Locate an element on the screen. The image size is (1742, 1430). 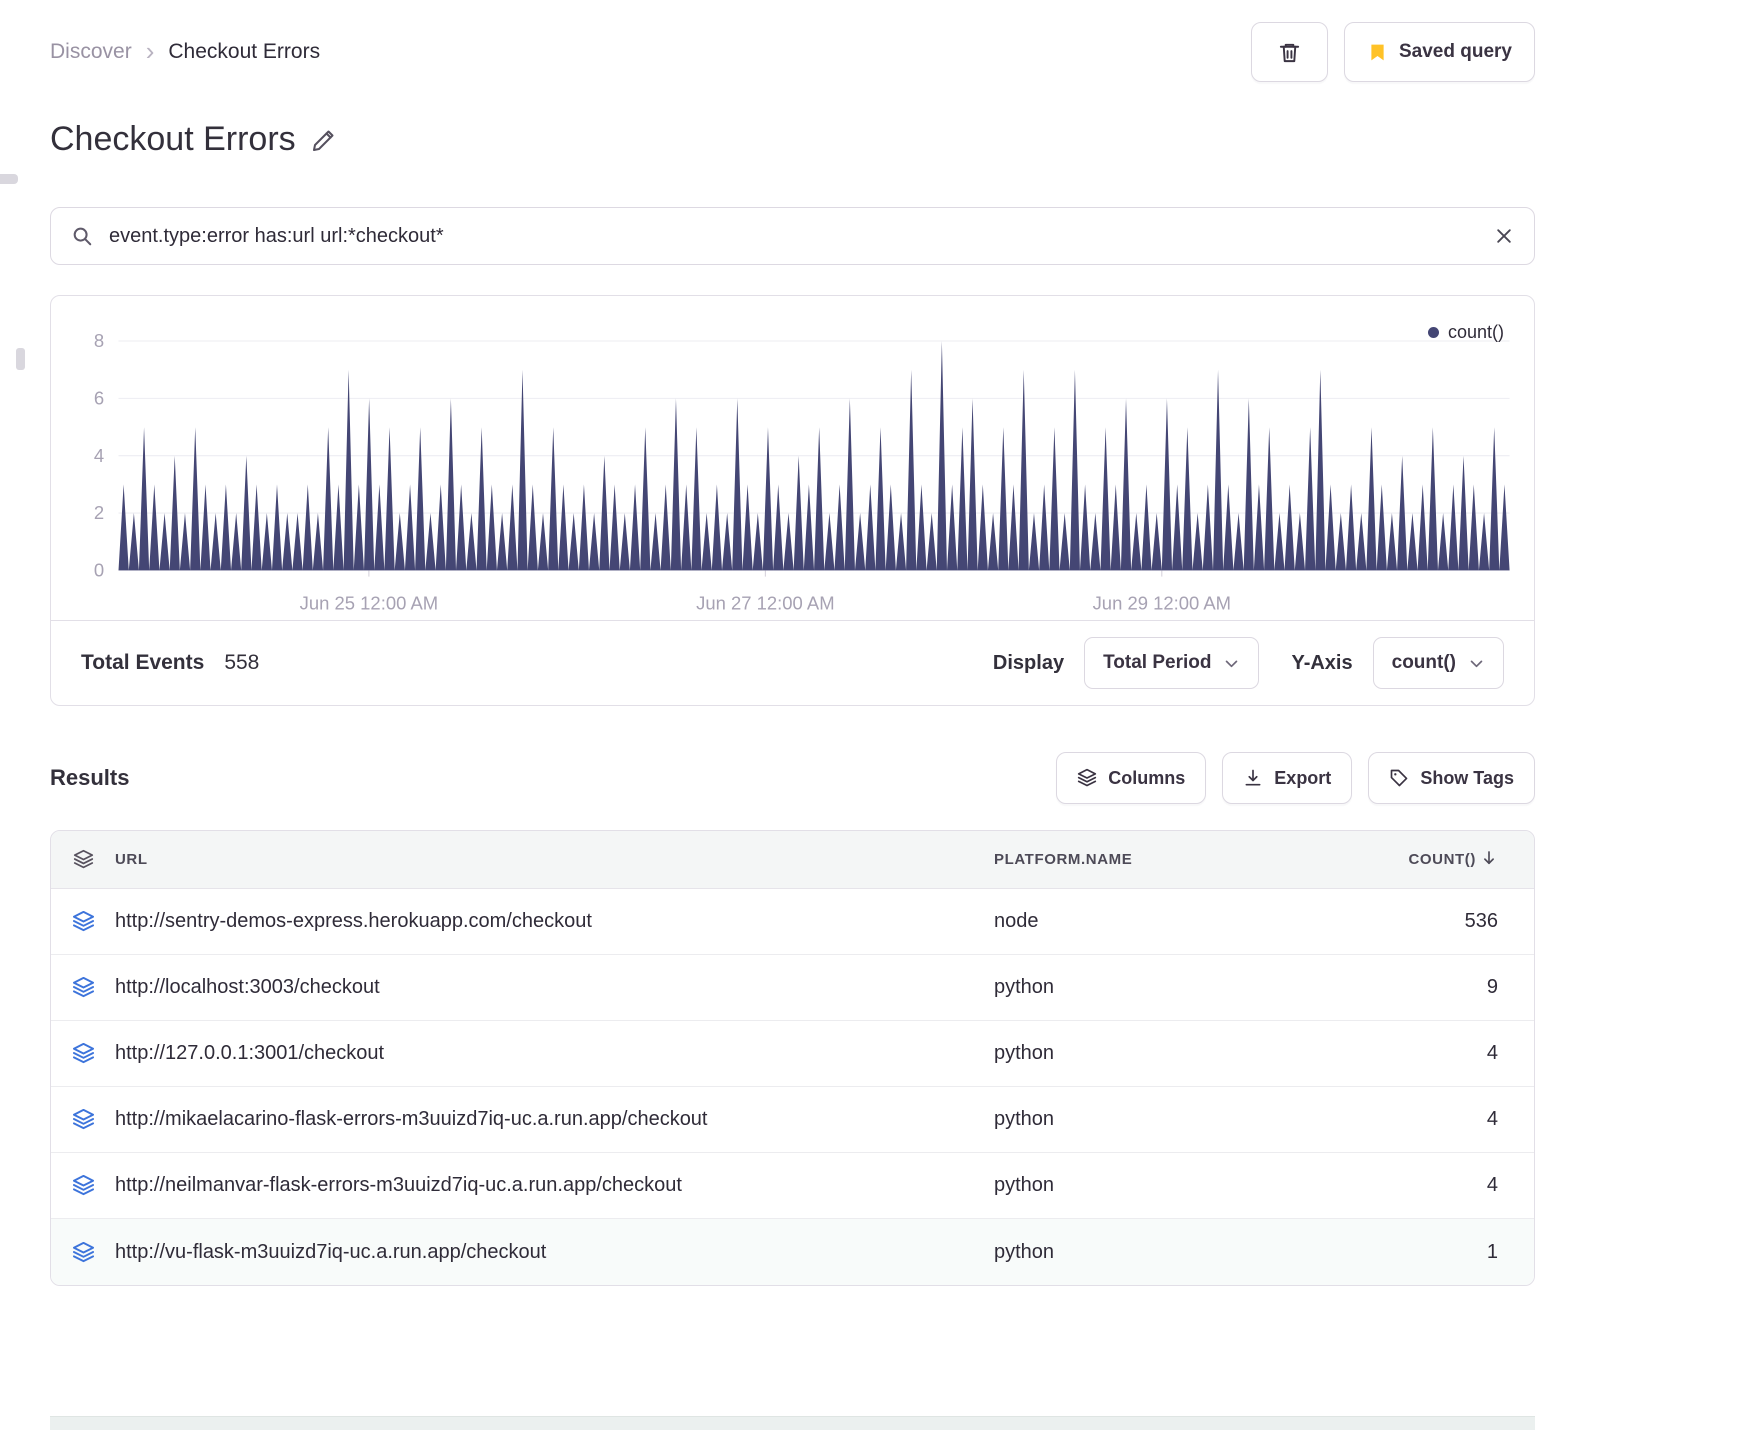
legend-label: count() is located at coordinates (1475, 332).